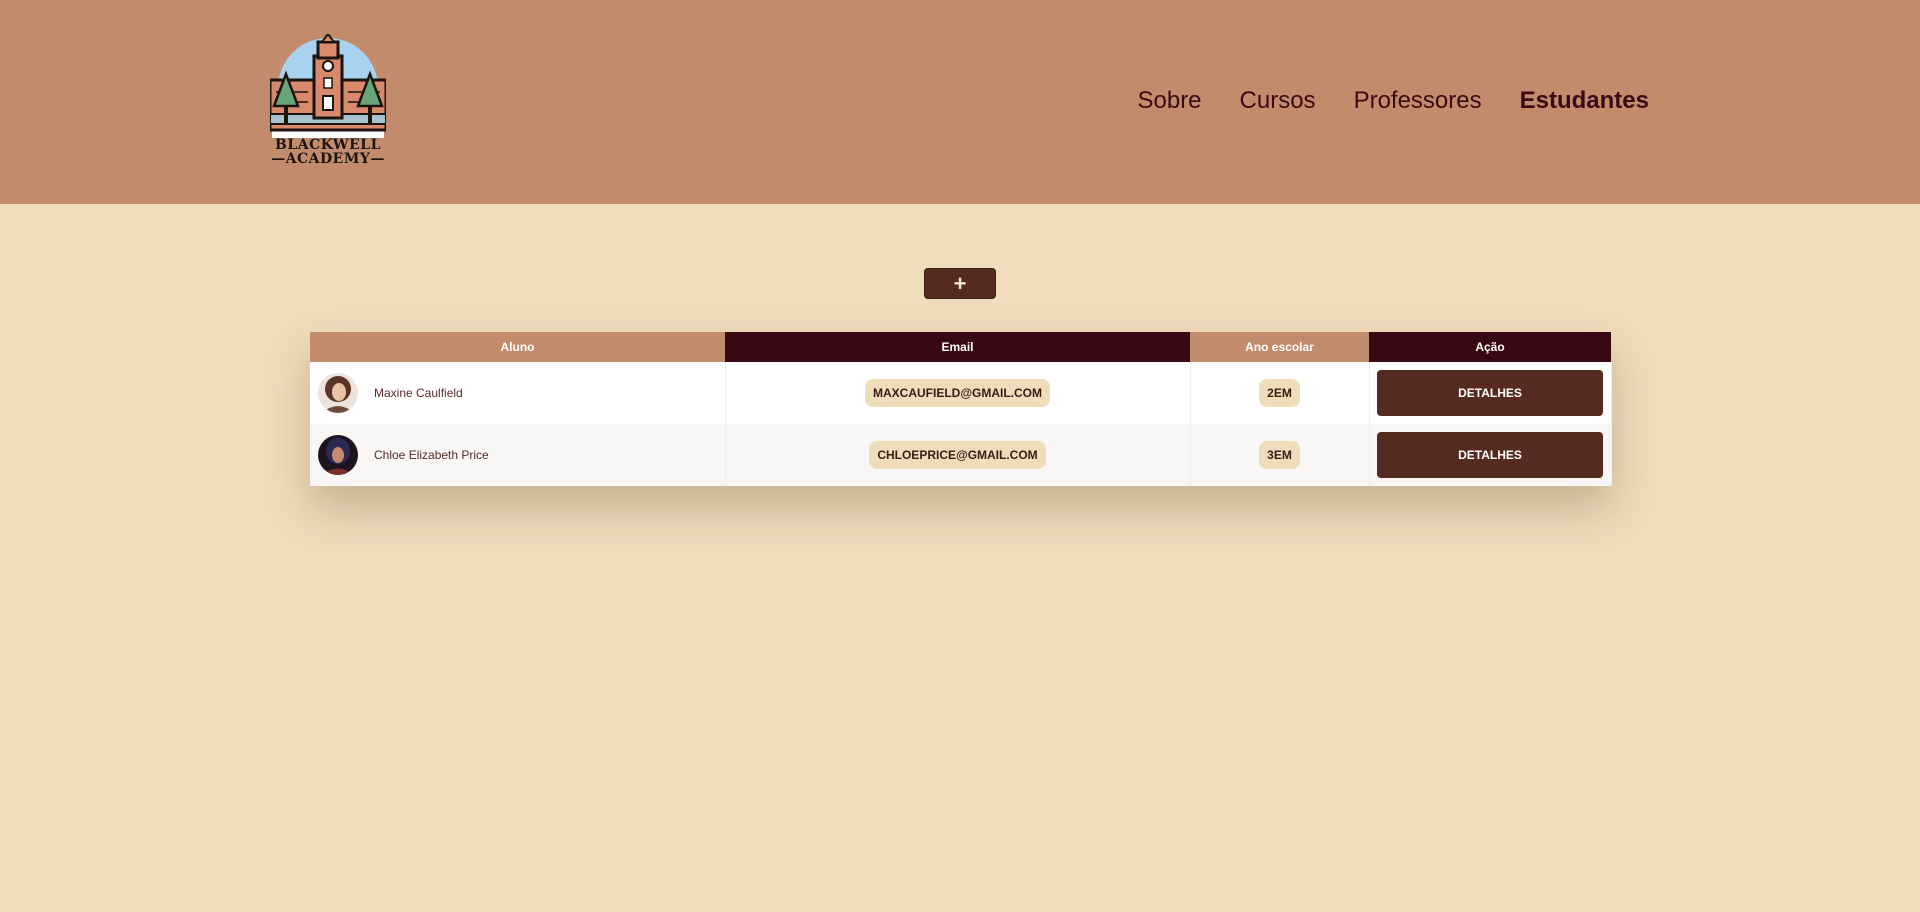 Image resolution: width=1920 pixels, height=912 pixels. I want to click on email-cell: MAXCAUFIELD@GMAIL.COM, so click(958, 393).